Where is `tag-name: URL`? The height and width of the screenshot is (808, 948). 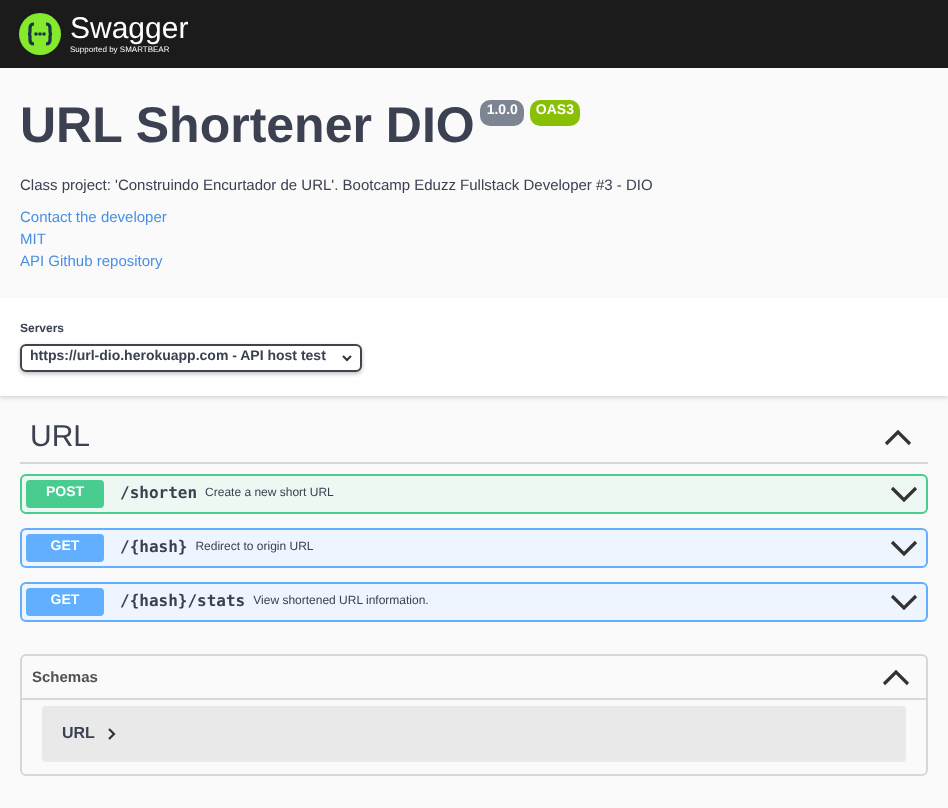 tag-name: URL is located at coordinates (60, 437).